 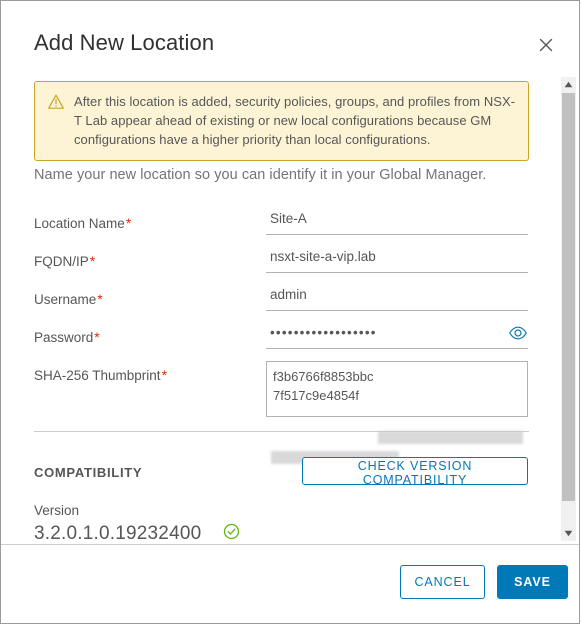 What do you see at coordinates (124, 42) in the screenshot?
I see `page-title: Add New Location` at bounding box center [124, 42].